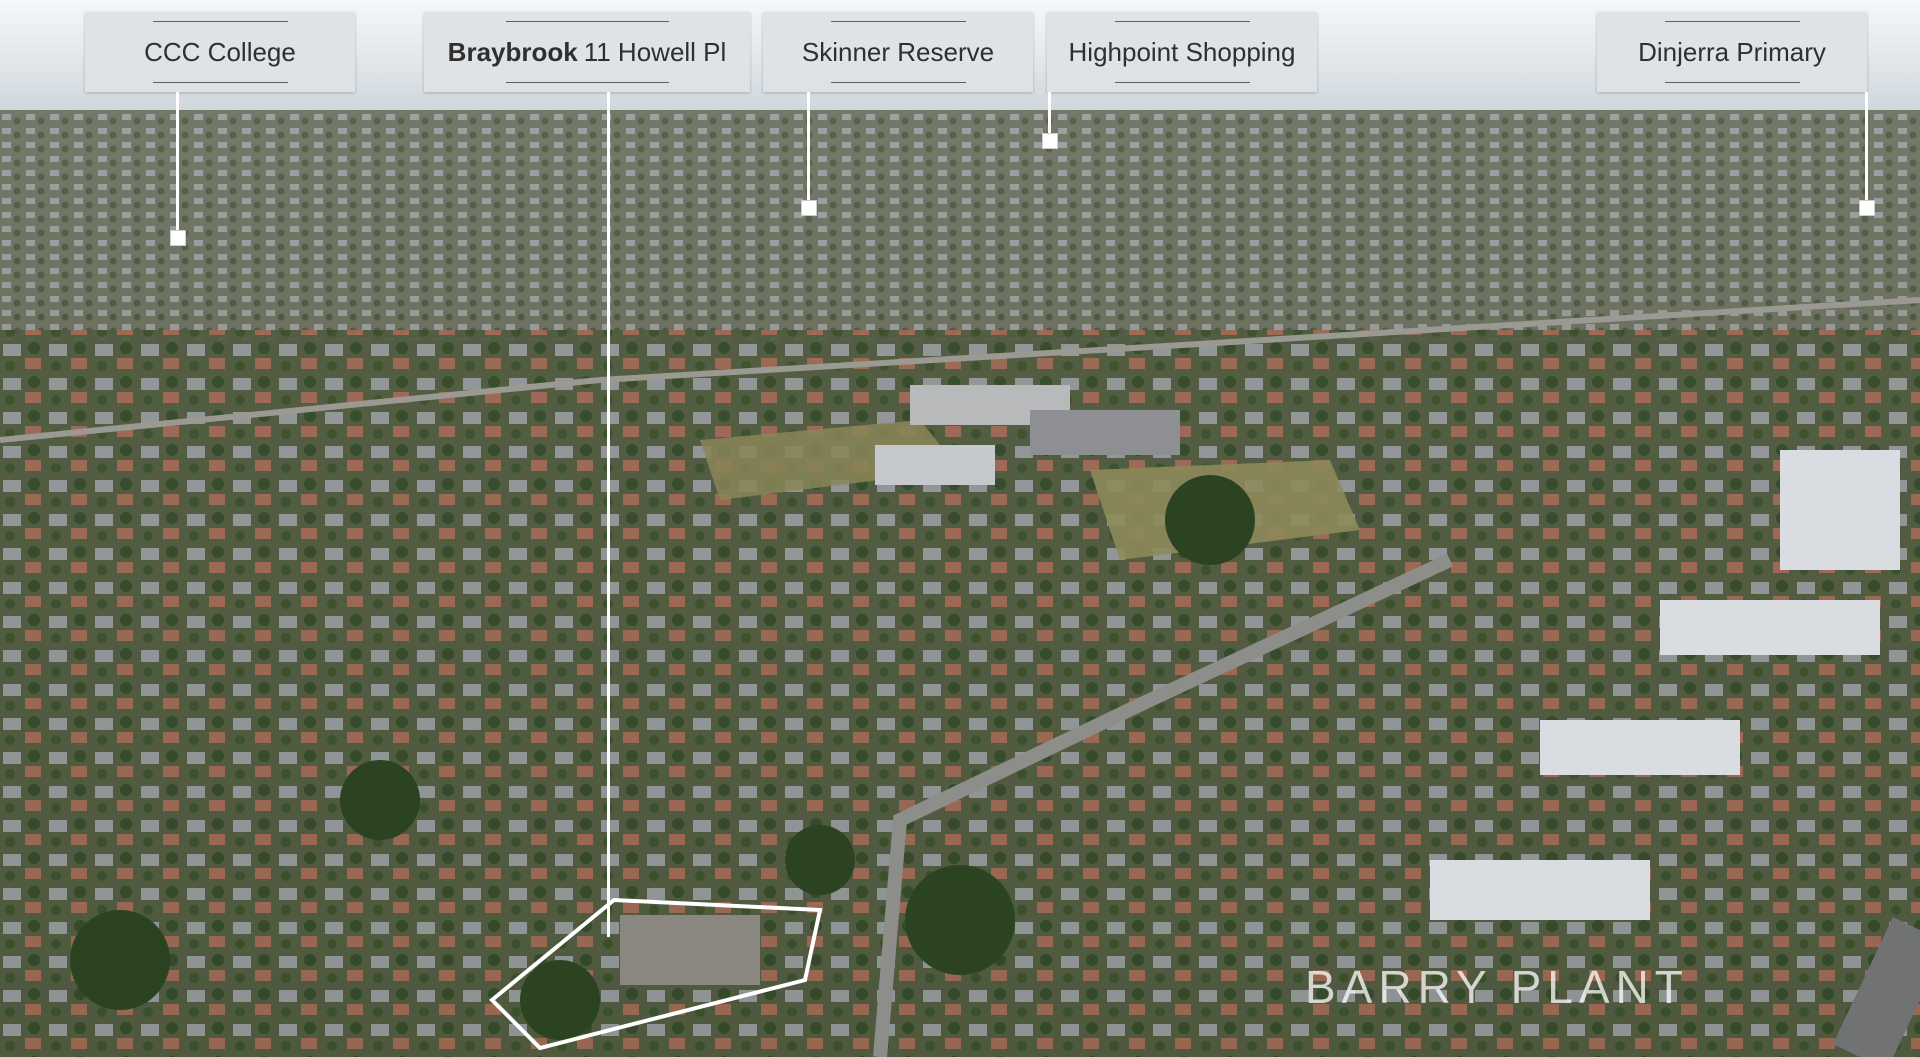  I want to click on label-ccc-college: CCC College, so click(220, 52).